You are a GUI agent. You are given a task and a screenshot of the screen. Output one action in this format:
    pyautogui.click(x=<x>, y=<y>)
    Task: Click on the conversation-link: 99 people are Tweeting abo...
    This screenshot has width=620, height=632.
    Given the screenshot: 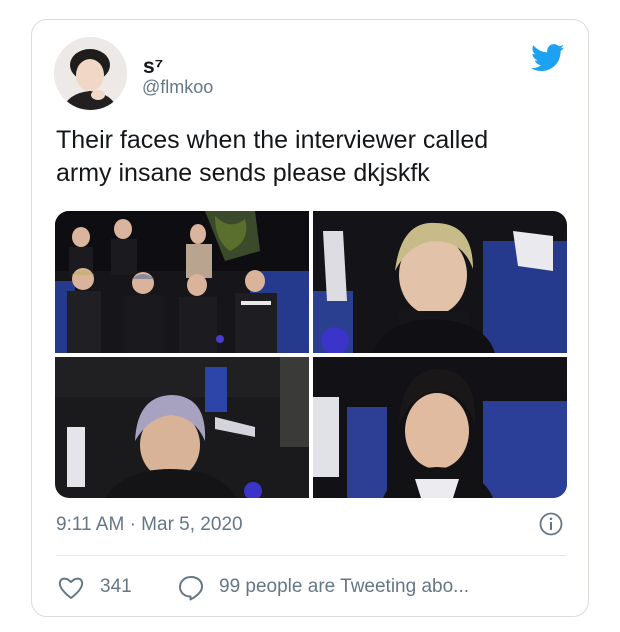 What is the action you would take?
    pyautogui.click(x=344, y=587)
    